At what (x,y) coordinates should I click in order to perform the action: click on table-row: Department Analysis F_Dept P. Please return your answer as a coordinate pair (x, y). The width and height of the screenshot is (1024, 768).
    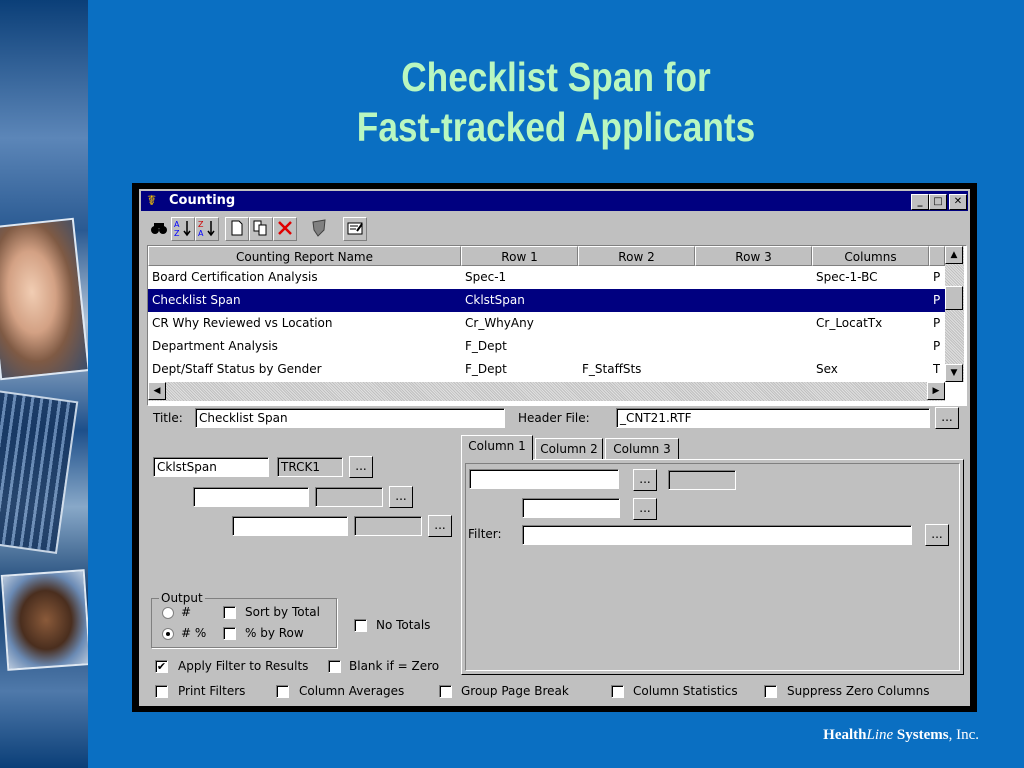
    Looking at the image, I should click on (546, 346).